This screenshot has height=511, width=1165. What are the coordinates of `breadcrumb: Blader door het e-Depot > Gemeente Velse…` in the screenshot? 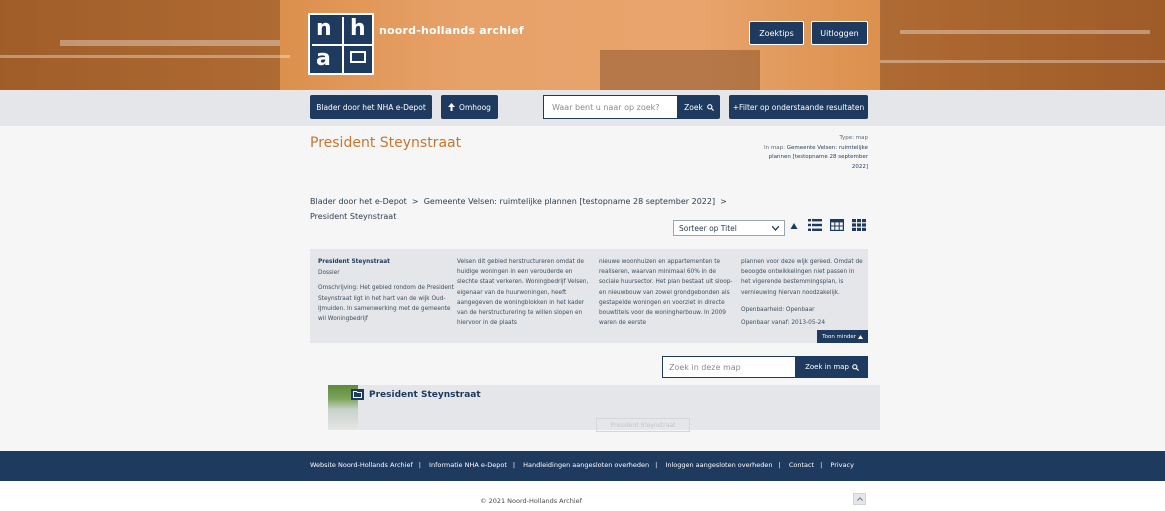 It's located at (520, 209).